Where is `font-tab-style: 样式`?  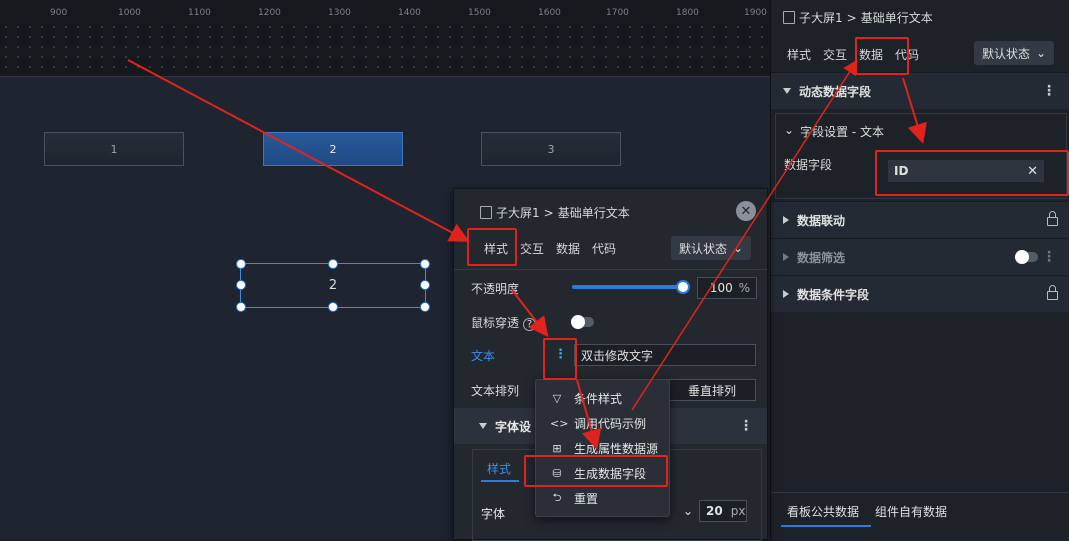
font-tab-style: 样式 is located at coordinates (499, 468).